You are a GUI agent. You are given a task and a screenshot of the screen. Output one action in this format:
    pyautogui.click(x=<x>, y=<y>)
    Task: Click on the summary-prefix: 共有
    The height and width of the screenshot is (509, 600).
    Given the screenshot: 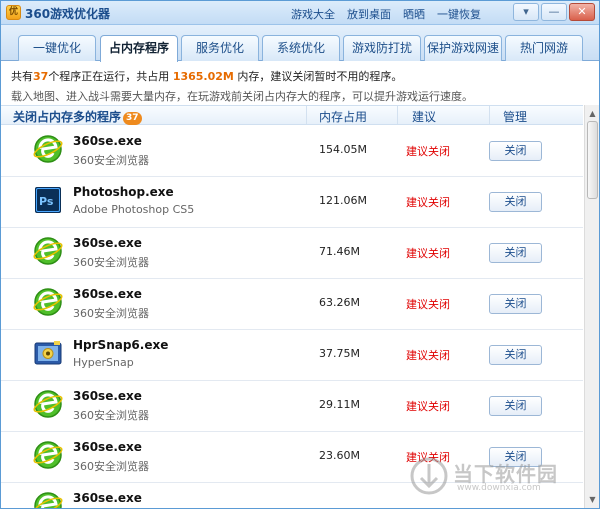 What is the action you would take?
    pyautogui.click(x=22, y=76)
    